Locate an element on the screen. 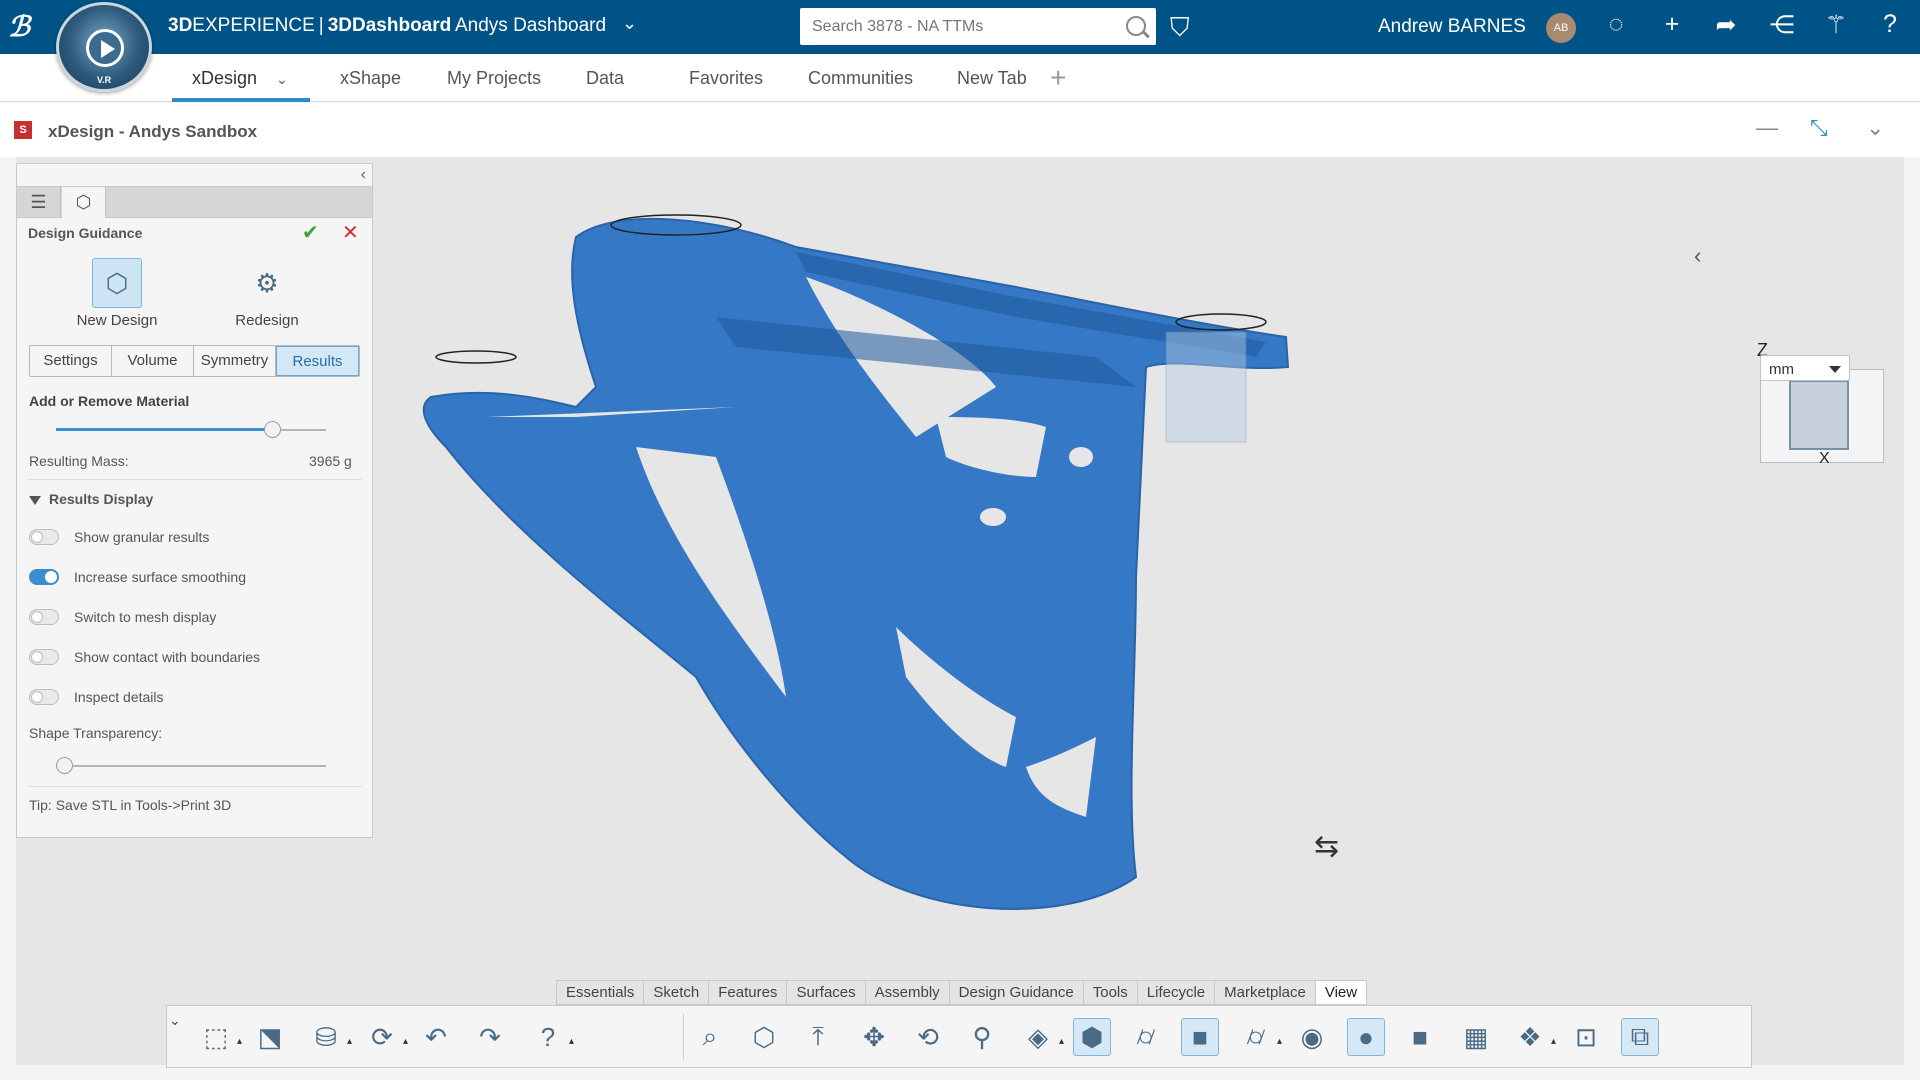 This screenshot has height=1080, width=1920. tab-assembly: Assembly is located at coordinates (908, 992).